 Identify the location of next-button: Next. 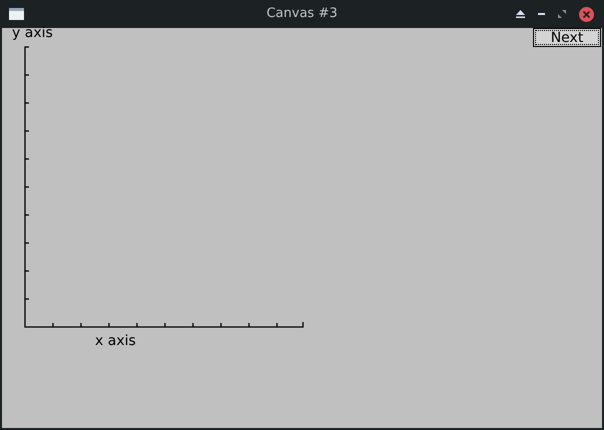
(567, 37).